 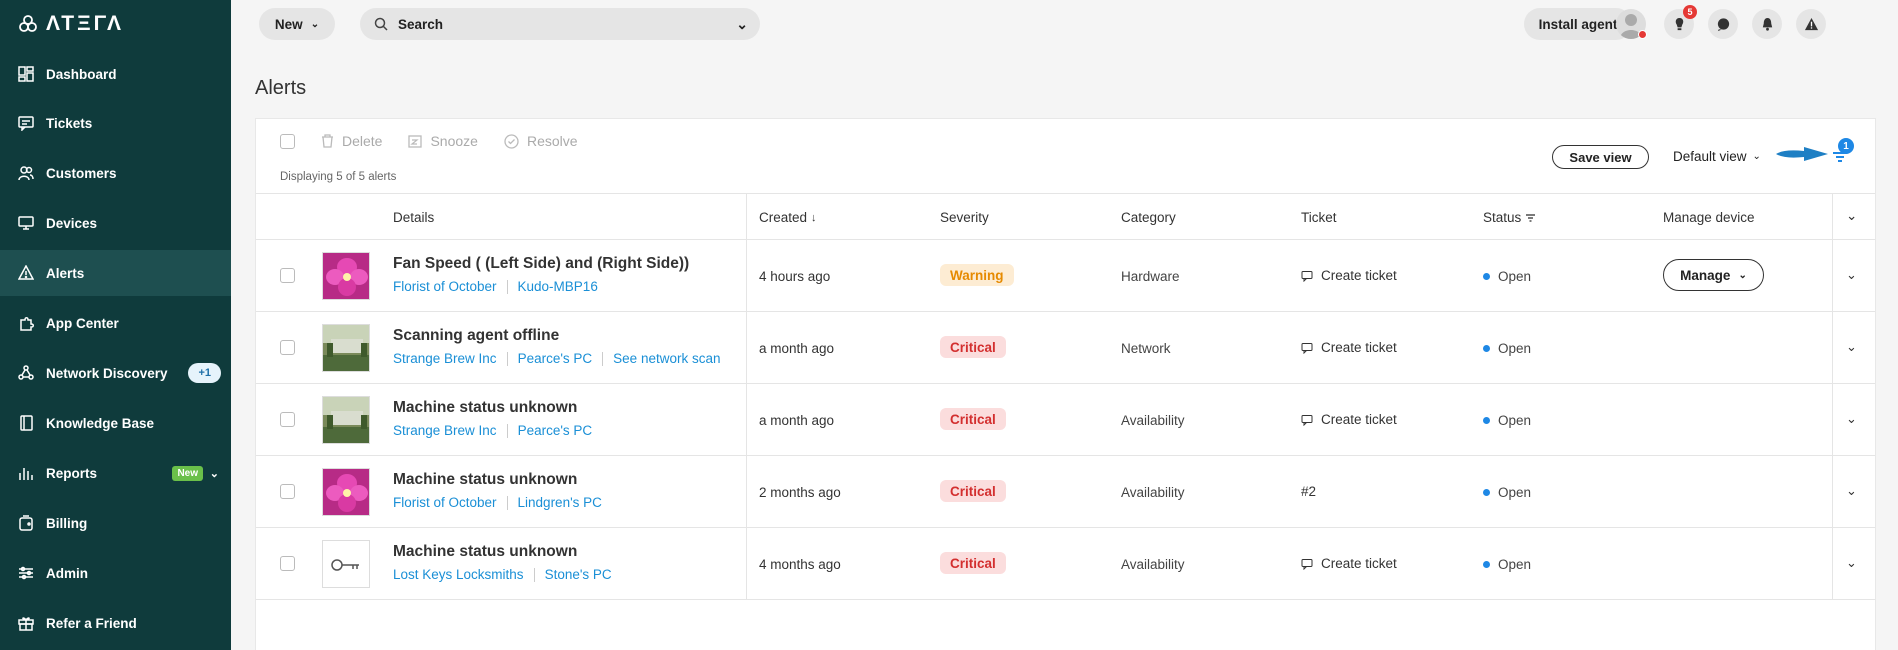 I want to click on device-link: Kudo-MBP16, so click(x=558, y=286).